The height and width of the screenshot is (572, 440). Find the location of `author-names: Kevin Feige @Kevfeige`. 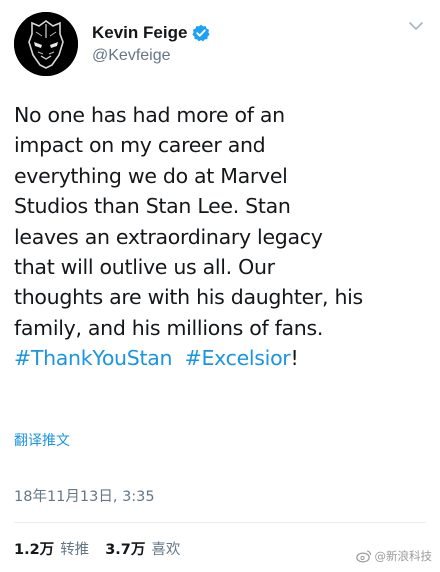

author-names: Kevin Feige @Kevfeige is located at coordinates (151, 43).